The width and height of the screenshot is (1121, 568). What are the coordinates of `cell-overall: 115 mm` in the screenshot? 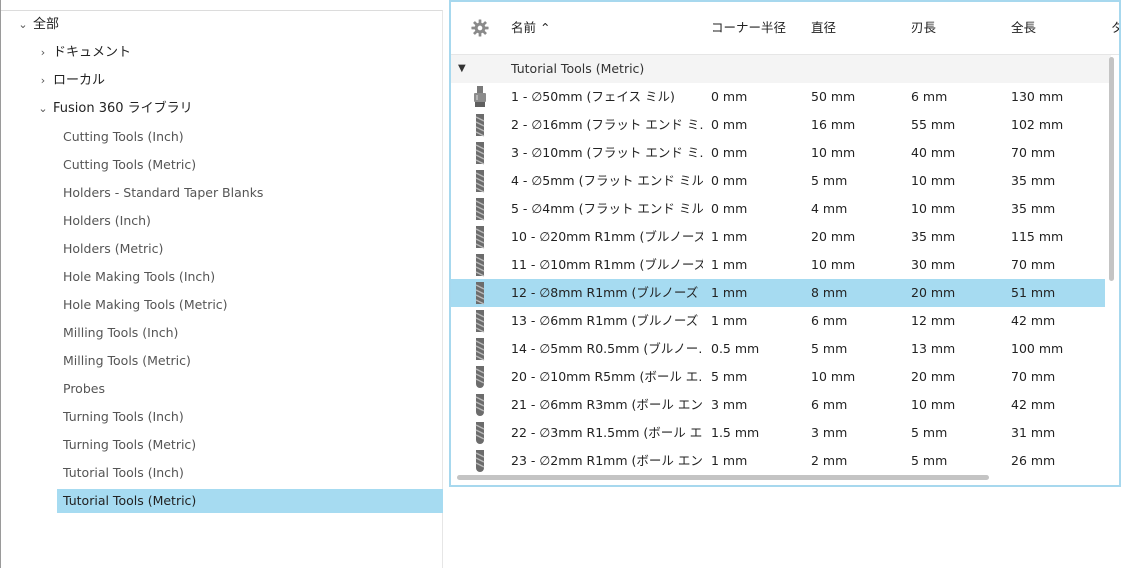 It's located at (1037, 236).